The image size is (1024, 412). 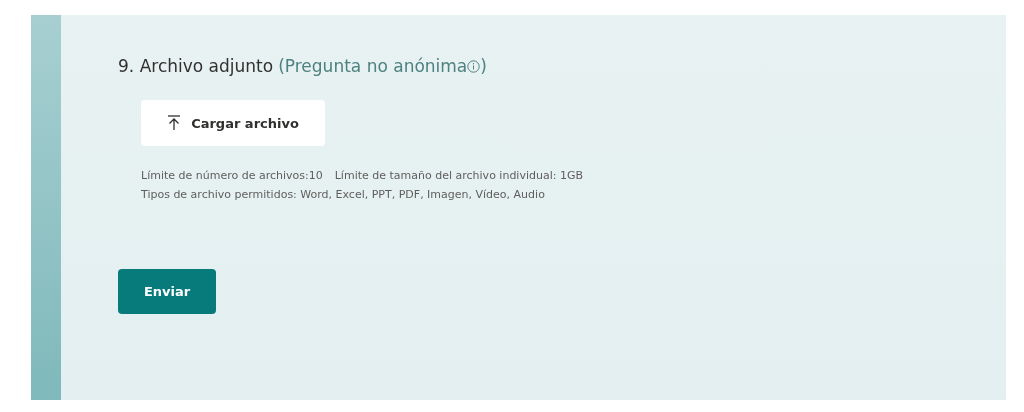 What do you see at coordinates (167, 291) in the screenshot?
I see `submit-button: Enviar` at bounding box center [167, 291].